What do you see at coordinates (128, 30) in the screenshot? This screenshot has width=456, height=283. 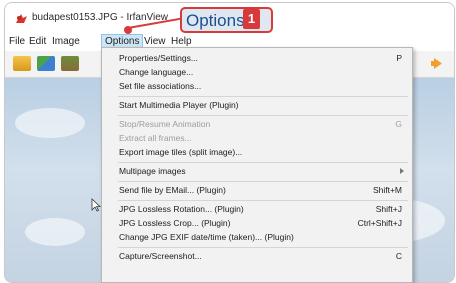 I see `callout-pointer-dot` at bounding box center [128, 30].